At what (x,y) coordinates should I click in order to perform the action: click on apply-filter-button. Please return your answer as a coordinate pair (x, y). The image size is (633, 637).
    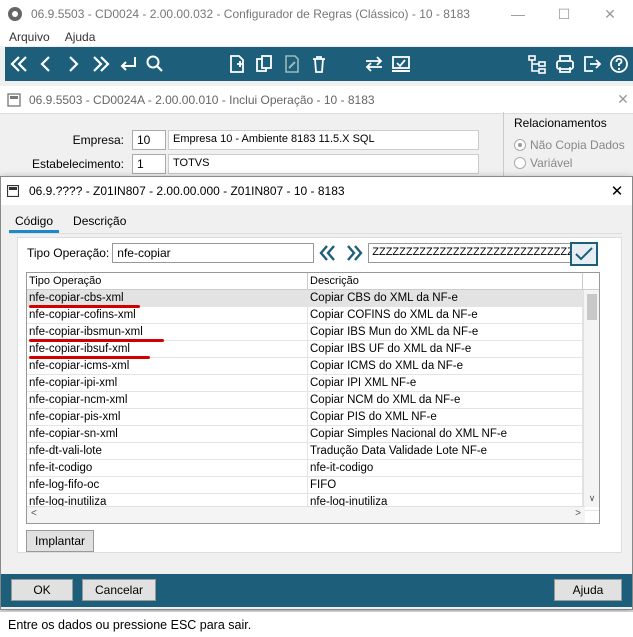
    Looking at the image, I should click on (584, 254).